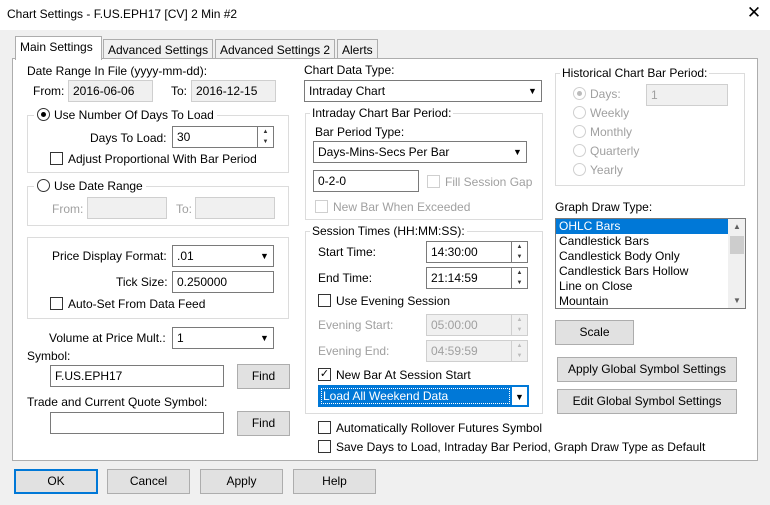 The image size is (770, 505). What do you see at coordinates (125, 115) in the screenshot?
I see `days-group-header: Use Number Of Days To Load` at bounding box center [125, 115].